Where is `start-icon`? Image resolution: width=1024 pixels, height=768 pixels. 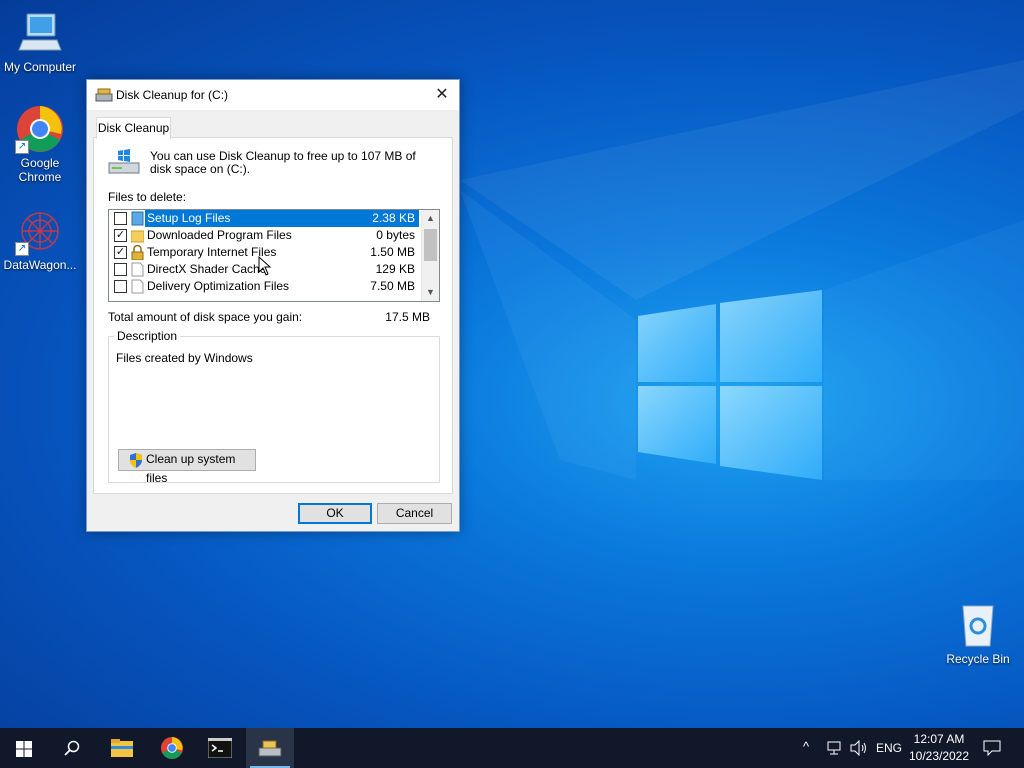 start-icon is located at coordinates (24, 749).